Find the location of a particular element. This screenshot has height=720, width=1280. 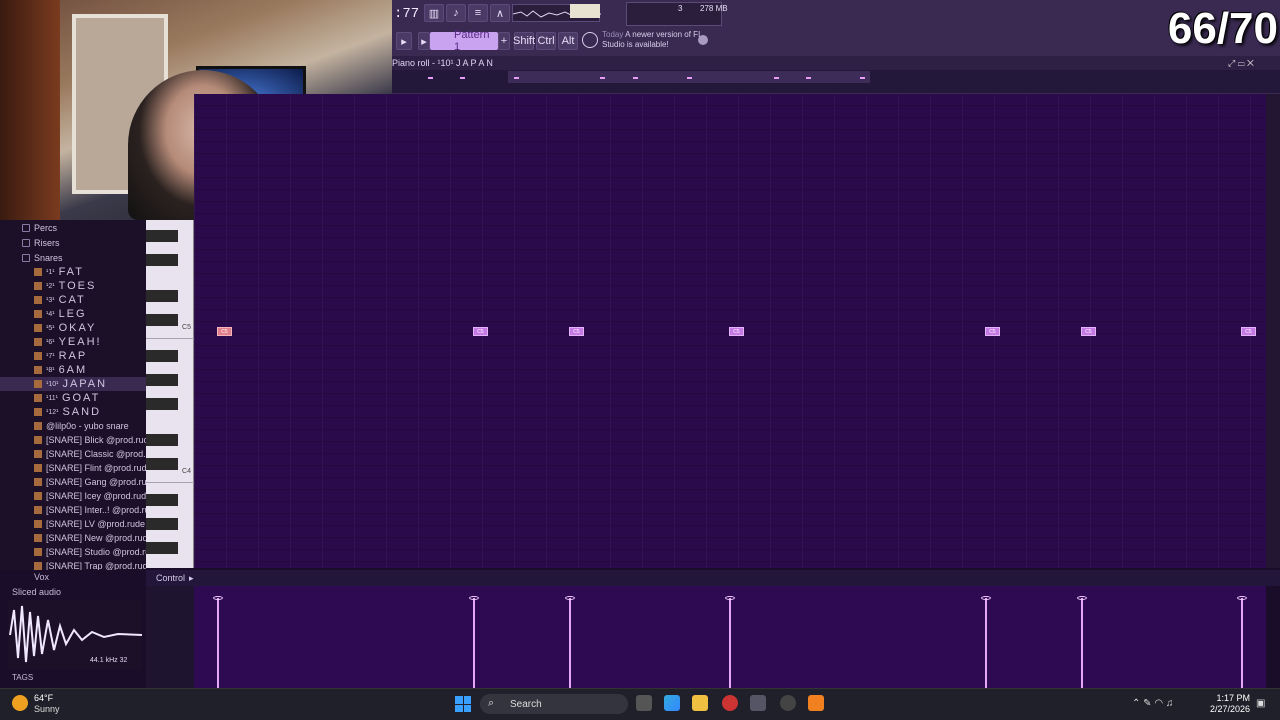

sample-name: [SNARE] LV @prod.rude is located at coordinates (96, 524).